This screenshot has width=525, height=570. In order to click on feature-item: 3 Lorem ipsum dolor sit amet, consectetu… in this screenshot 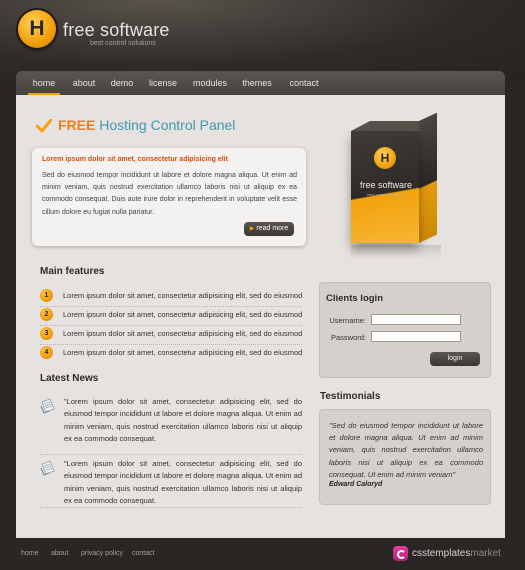, I will do `click(175, 334)`.